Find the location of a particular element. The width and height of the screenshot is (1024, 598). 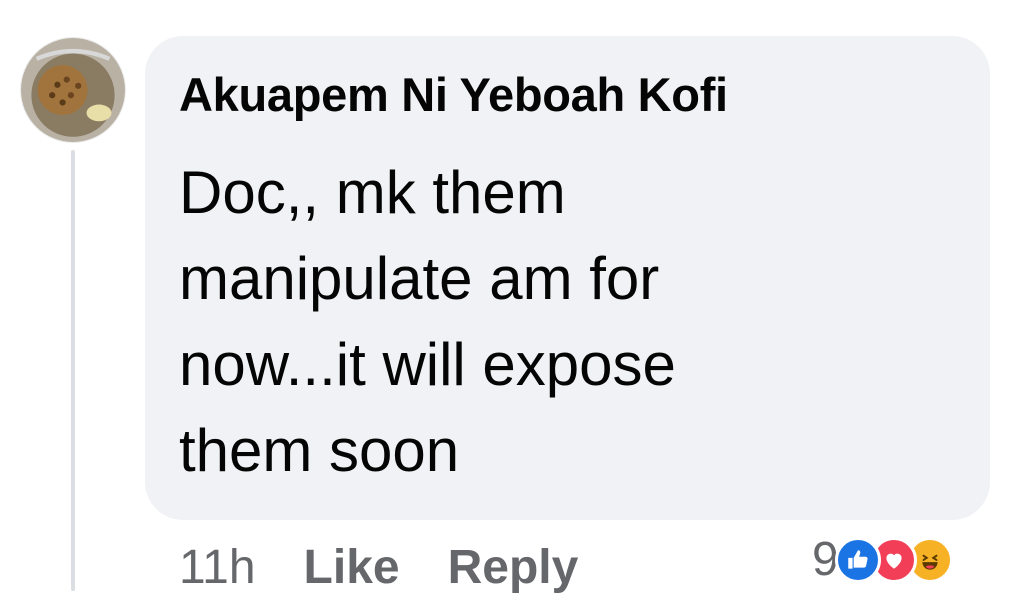

comment-text-line: manipulate am for is located at coordinates (419, 278).